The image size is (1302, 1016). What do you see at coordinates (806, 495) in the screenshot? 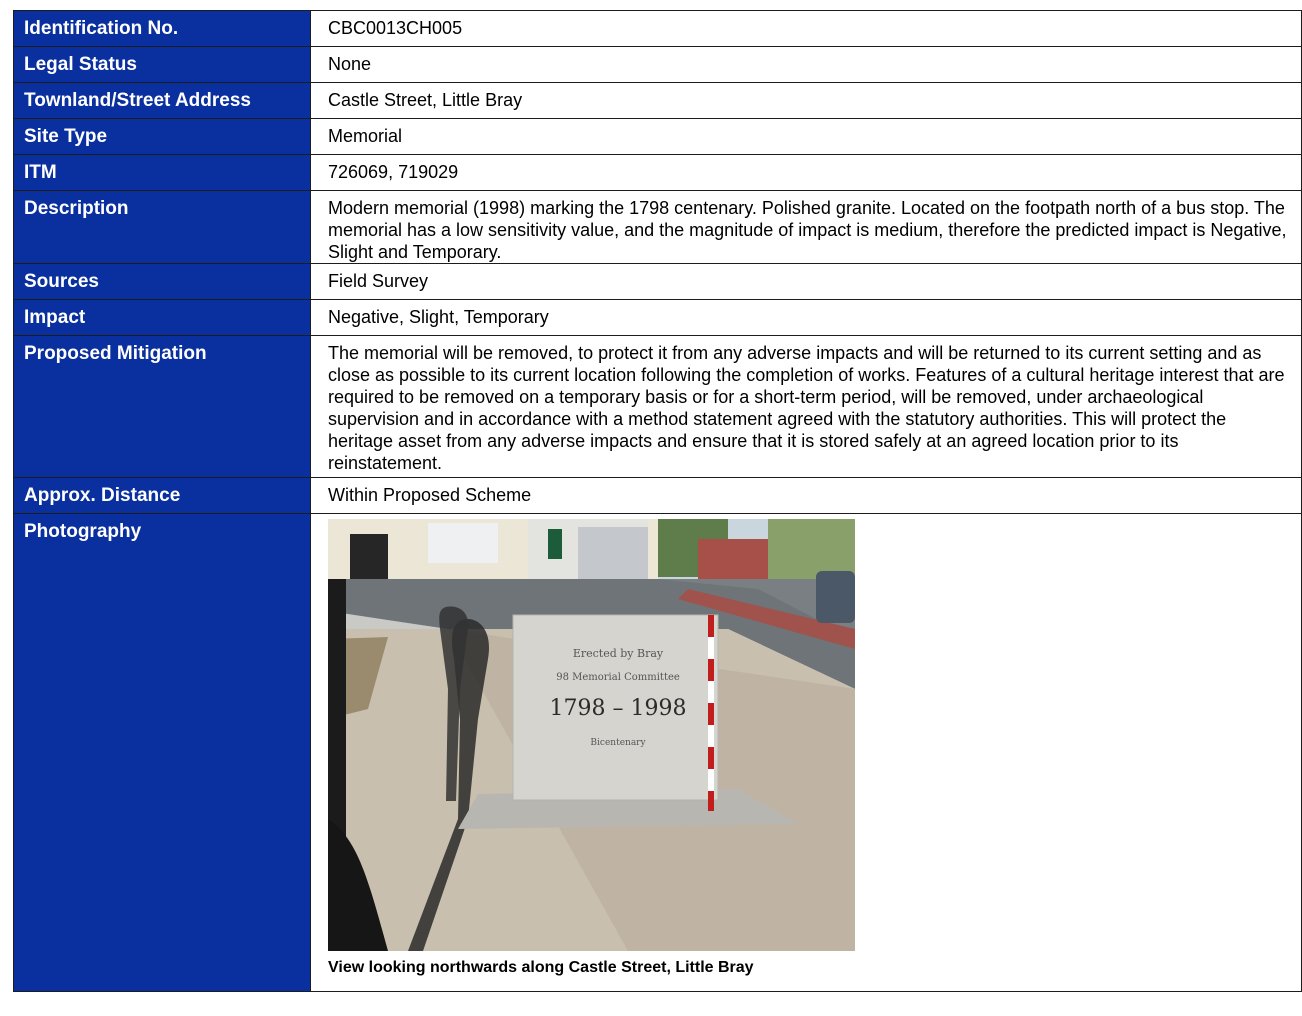
I see `row-value: Within Proposed Scheme` at bounding box center [806, 495].